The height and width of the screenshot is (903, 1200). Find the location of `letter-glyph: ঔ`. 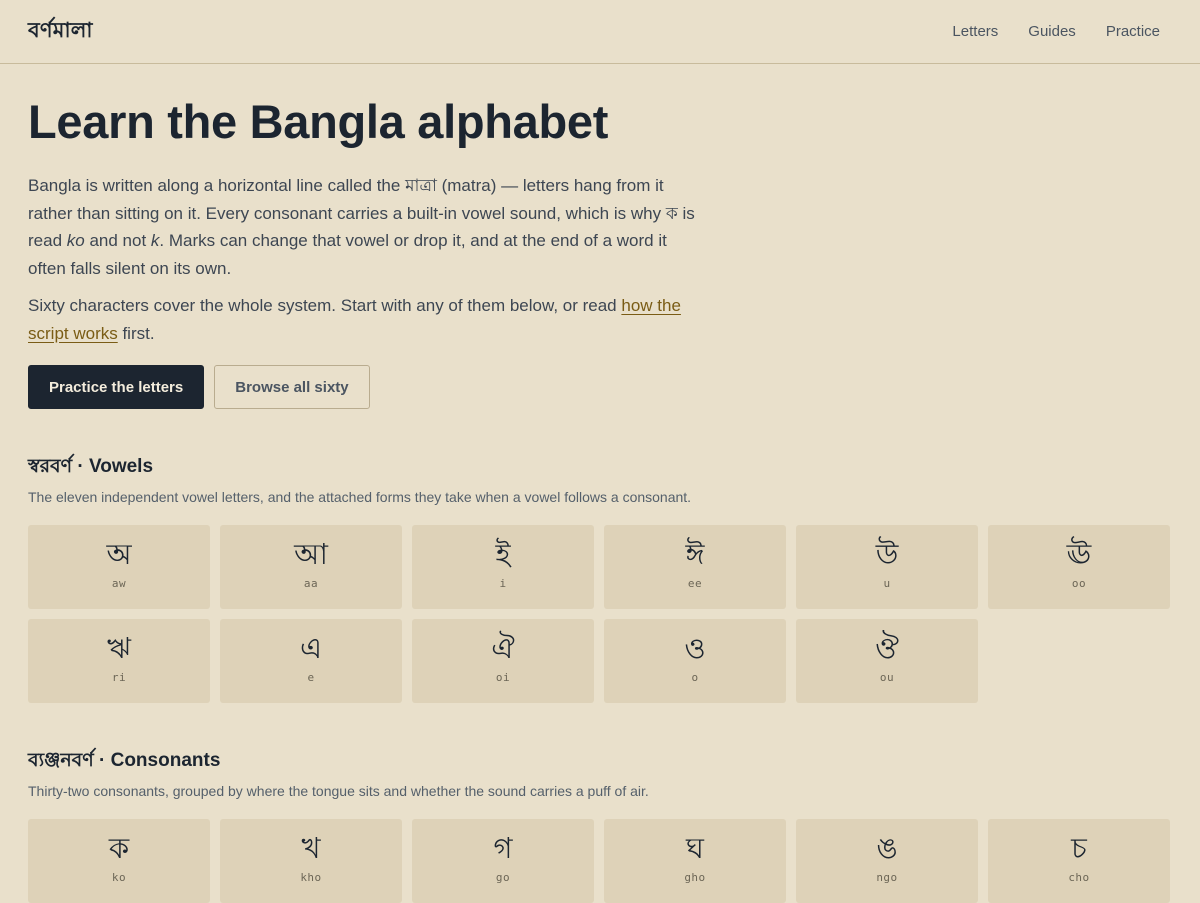

letter-glyph: ঔ is located at coordinates (887, 648).